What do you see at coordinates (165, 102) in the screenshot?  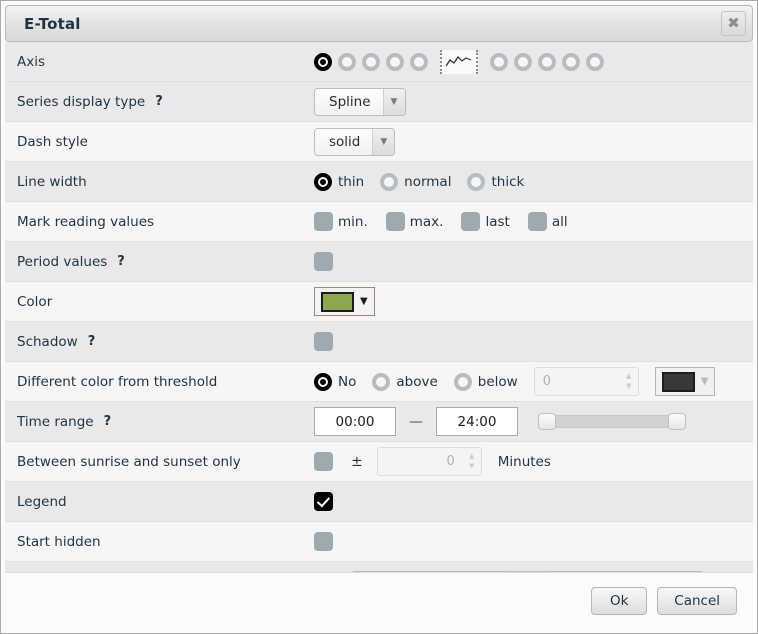 I see `row-series-display-type-label: Series display type ?` at bounding box center [165, 102].